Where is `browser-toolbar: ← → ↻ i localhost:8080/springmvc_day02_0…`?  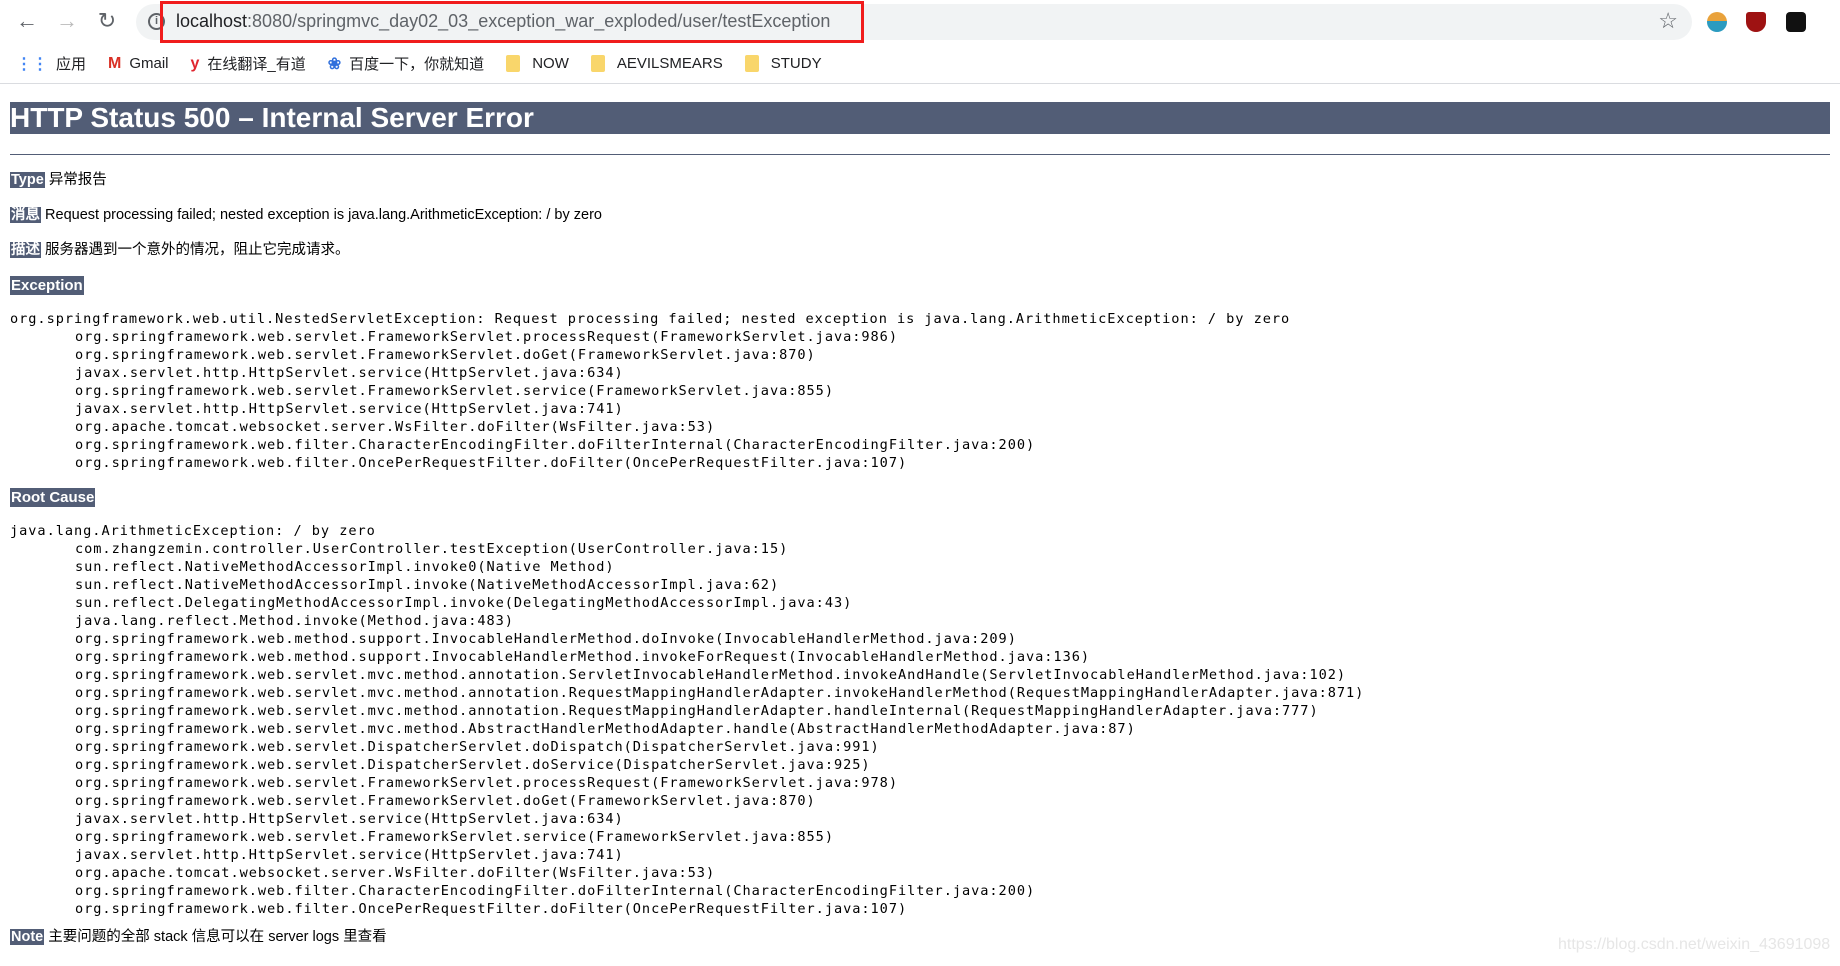 browser-toolbar: ← → ↻ i localhost:8080/springmvc_day02_0… is located at coordinates (920, 22).